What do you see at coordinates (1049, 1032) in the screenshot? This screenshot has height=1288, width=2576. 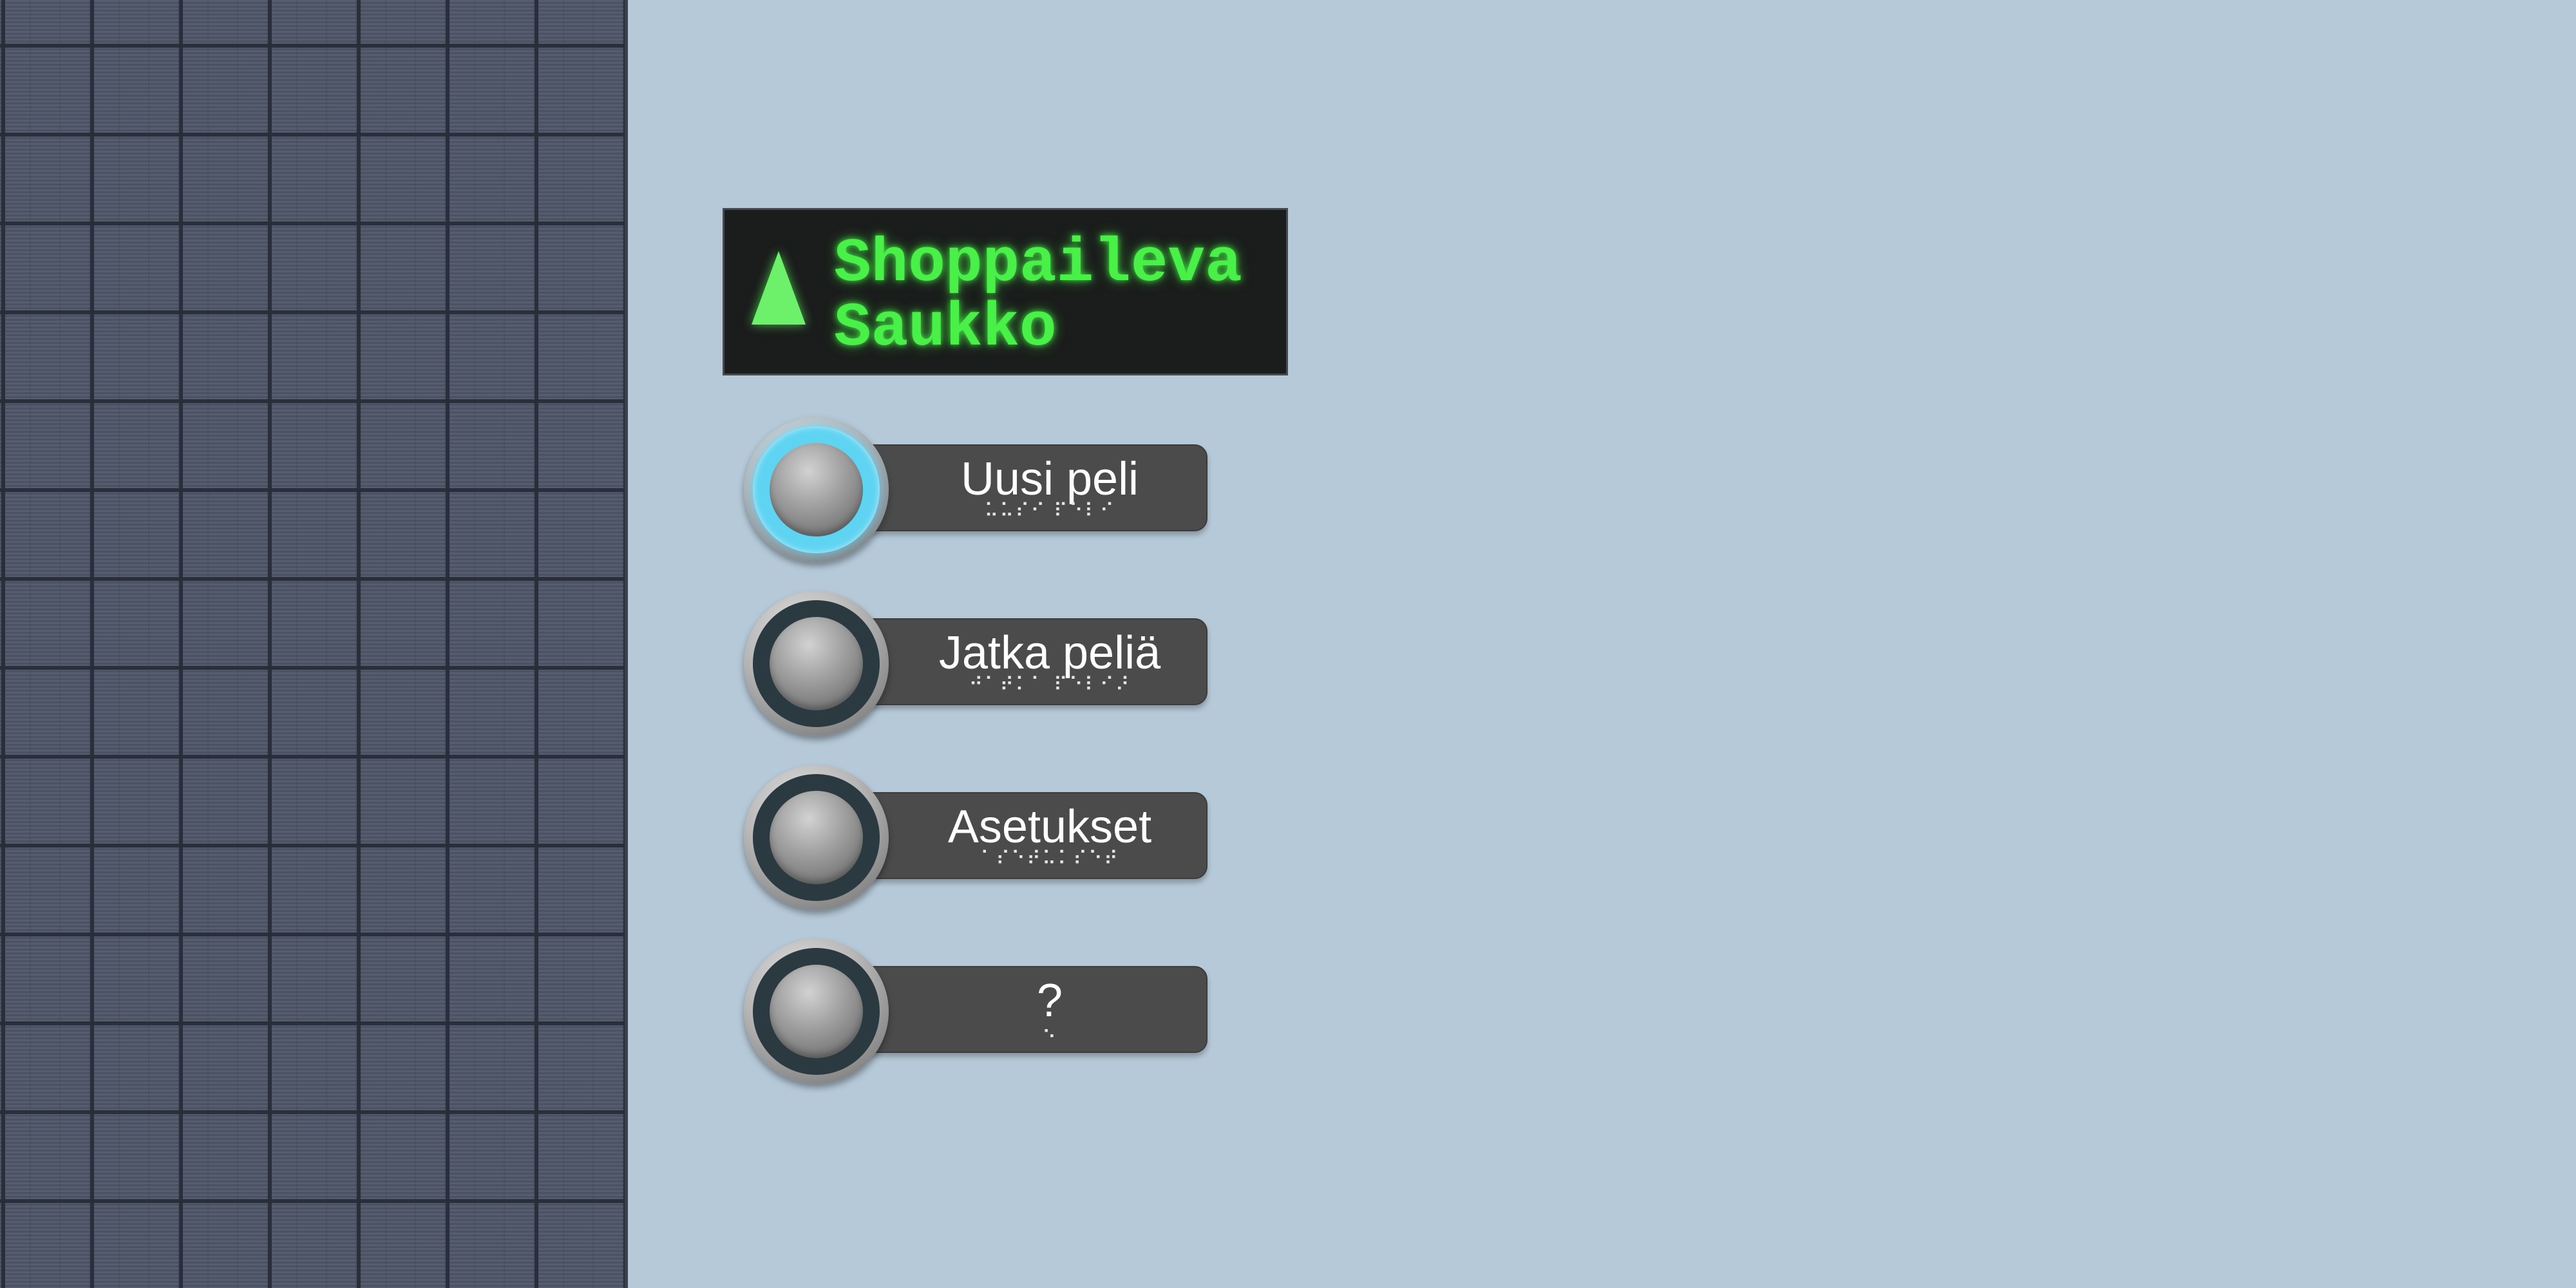 I see `menu-braille-label: ⠢` at bounding box center [1049, 1032].